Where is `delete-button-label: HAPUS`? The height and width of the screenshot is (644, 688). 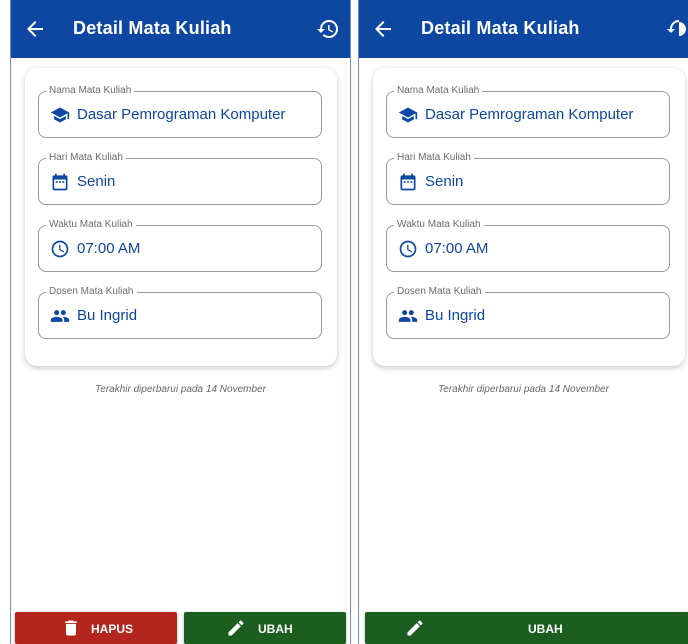
delete-button-label: HAPUS is located at coordinates (112, 629).